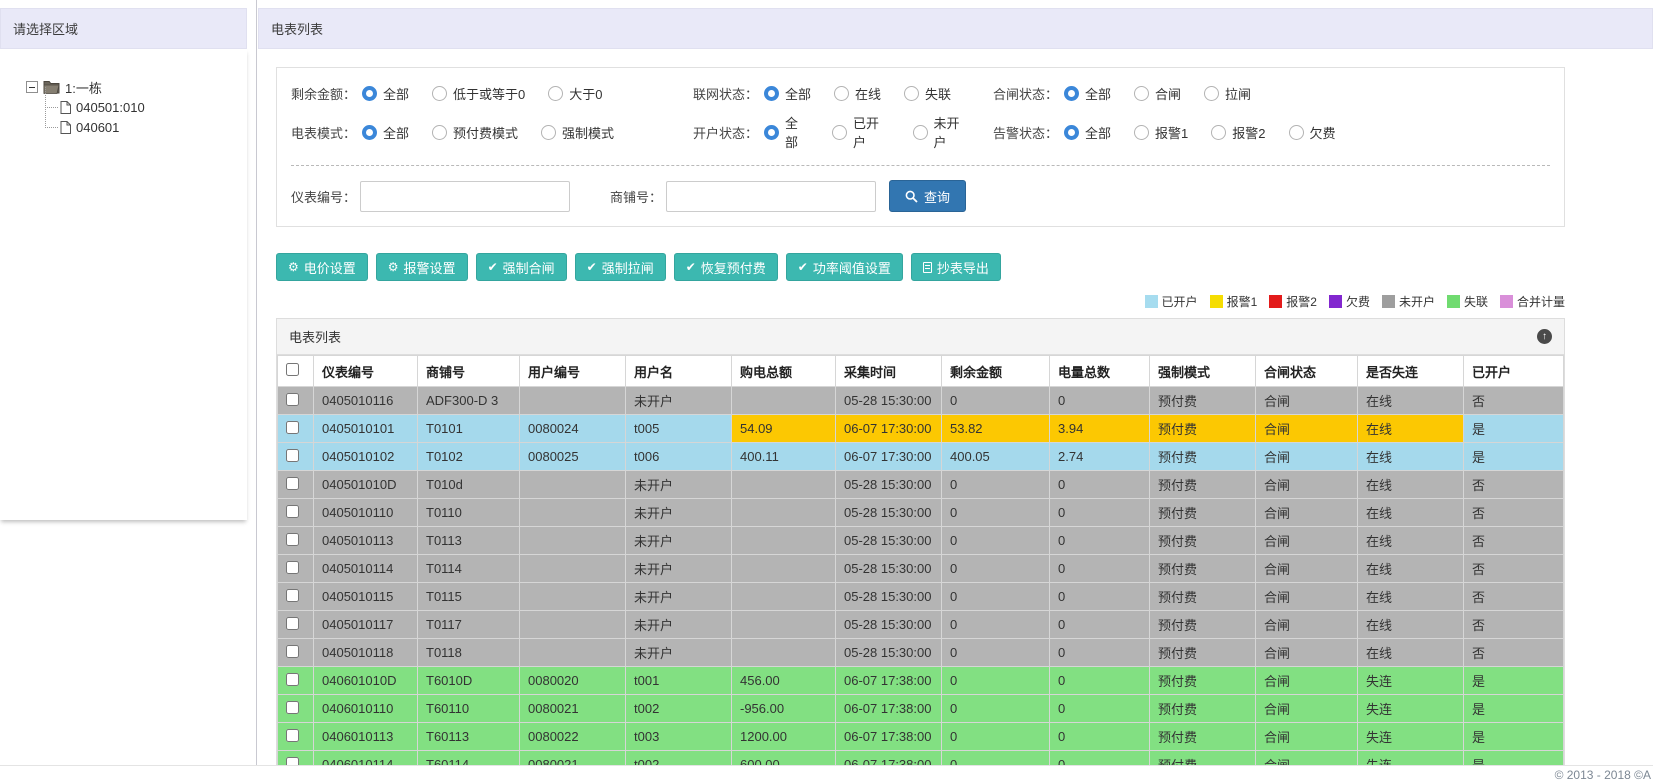 This screenshot has height=784, width=1653. I want to click on radio-meter-mode-1: 预付费模式, so click(475, 132).